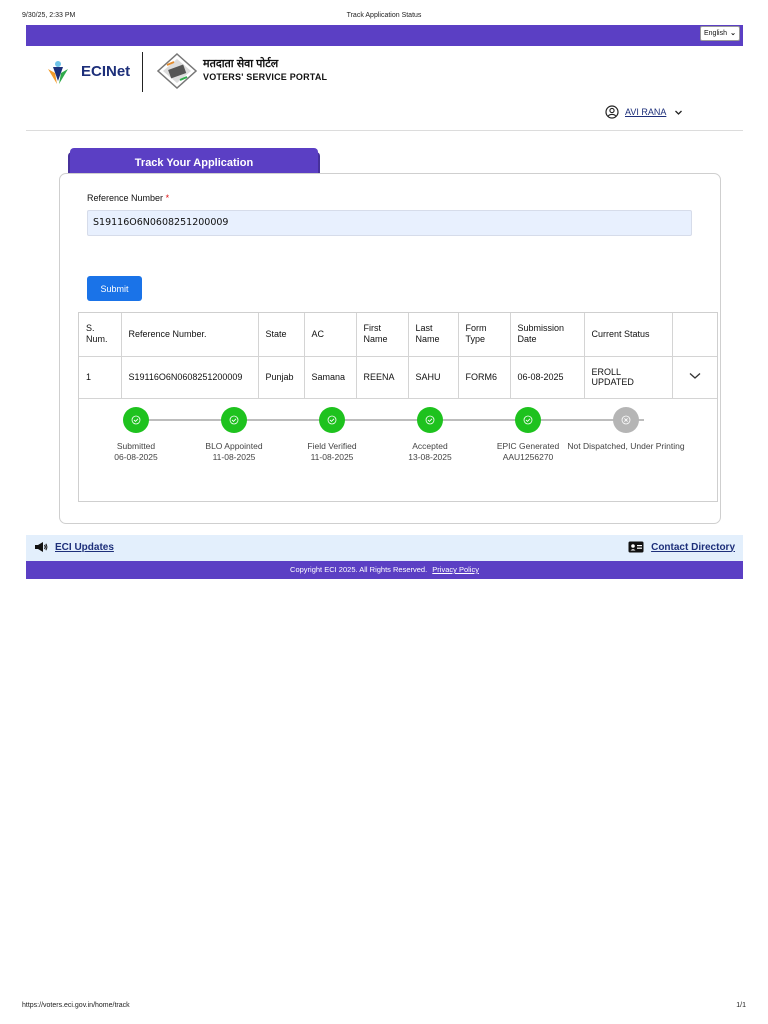 This screenshot has height=1024, width=768. Describe the element at coordinates (41, 547) in the screenshot. I see `megaphone-icon` at that location.